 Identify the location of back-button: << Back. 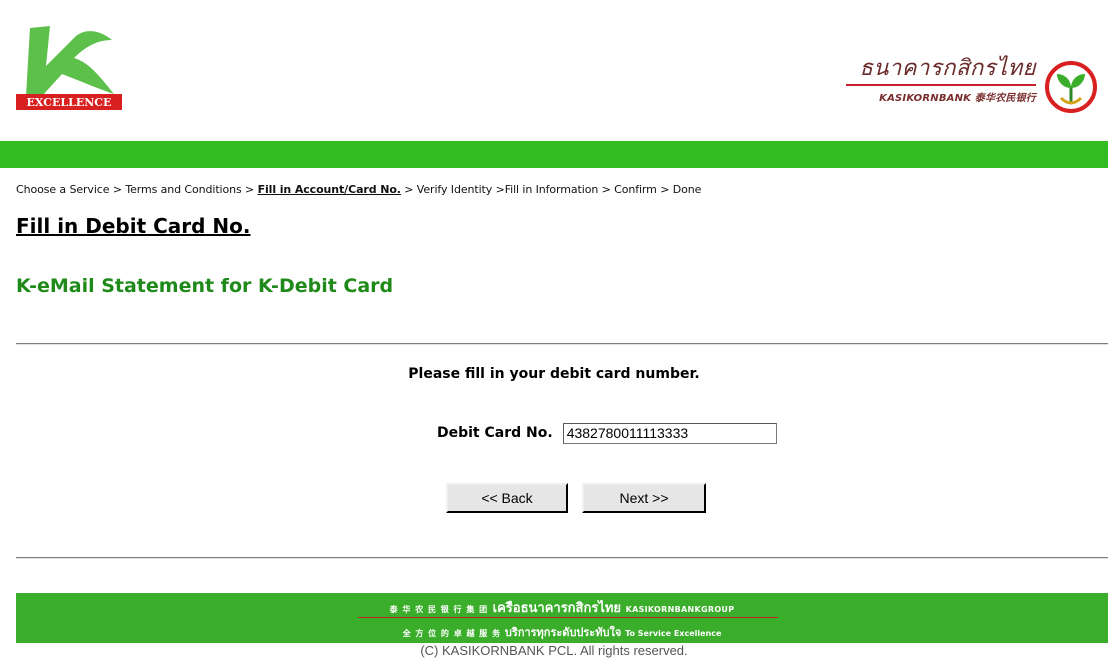
(507, 498).